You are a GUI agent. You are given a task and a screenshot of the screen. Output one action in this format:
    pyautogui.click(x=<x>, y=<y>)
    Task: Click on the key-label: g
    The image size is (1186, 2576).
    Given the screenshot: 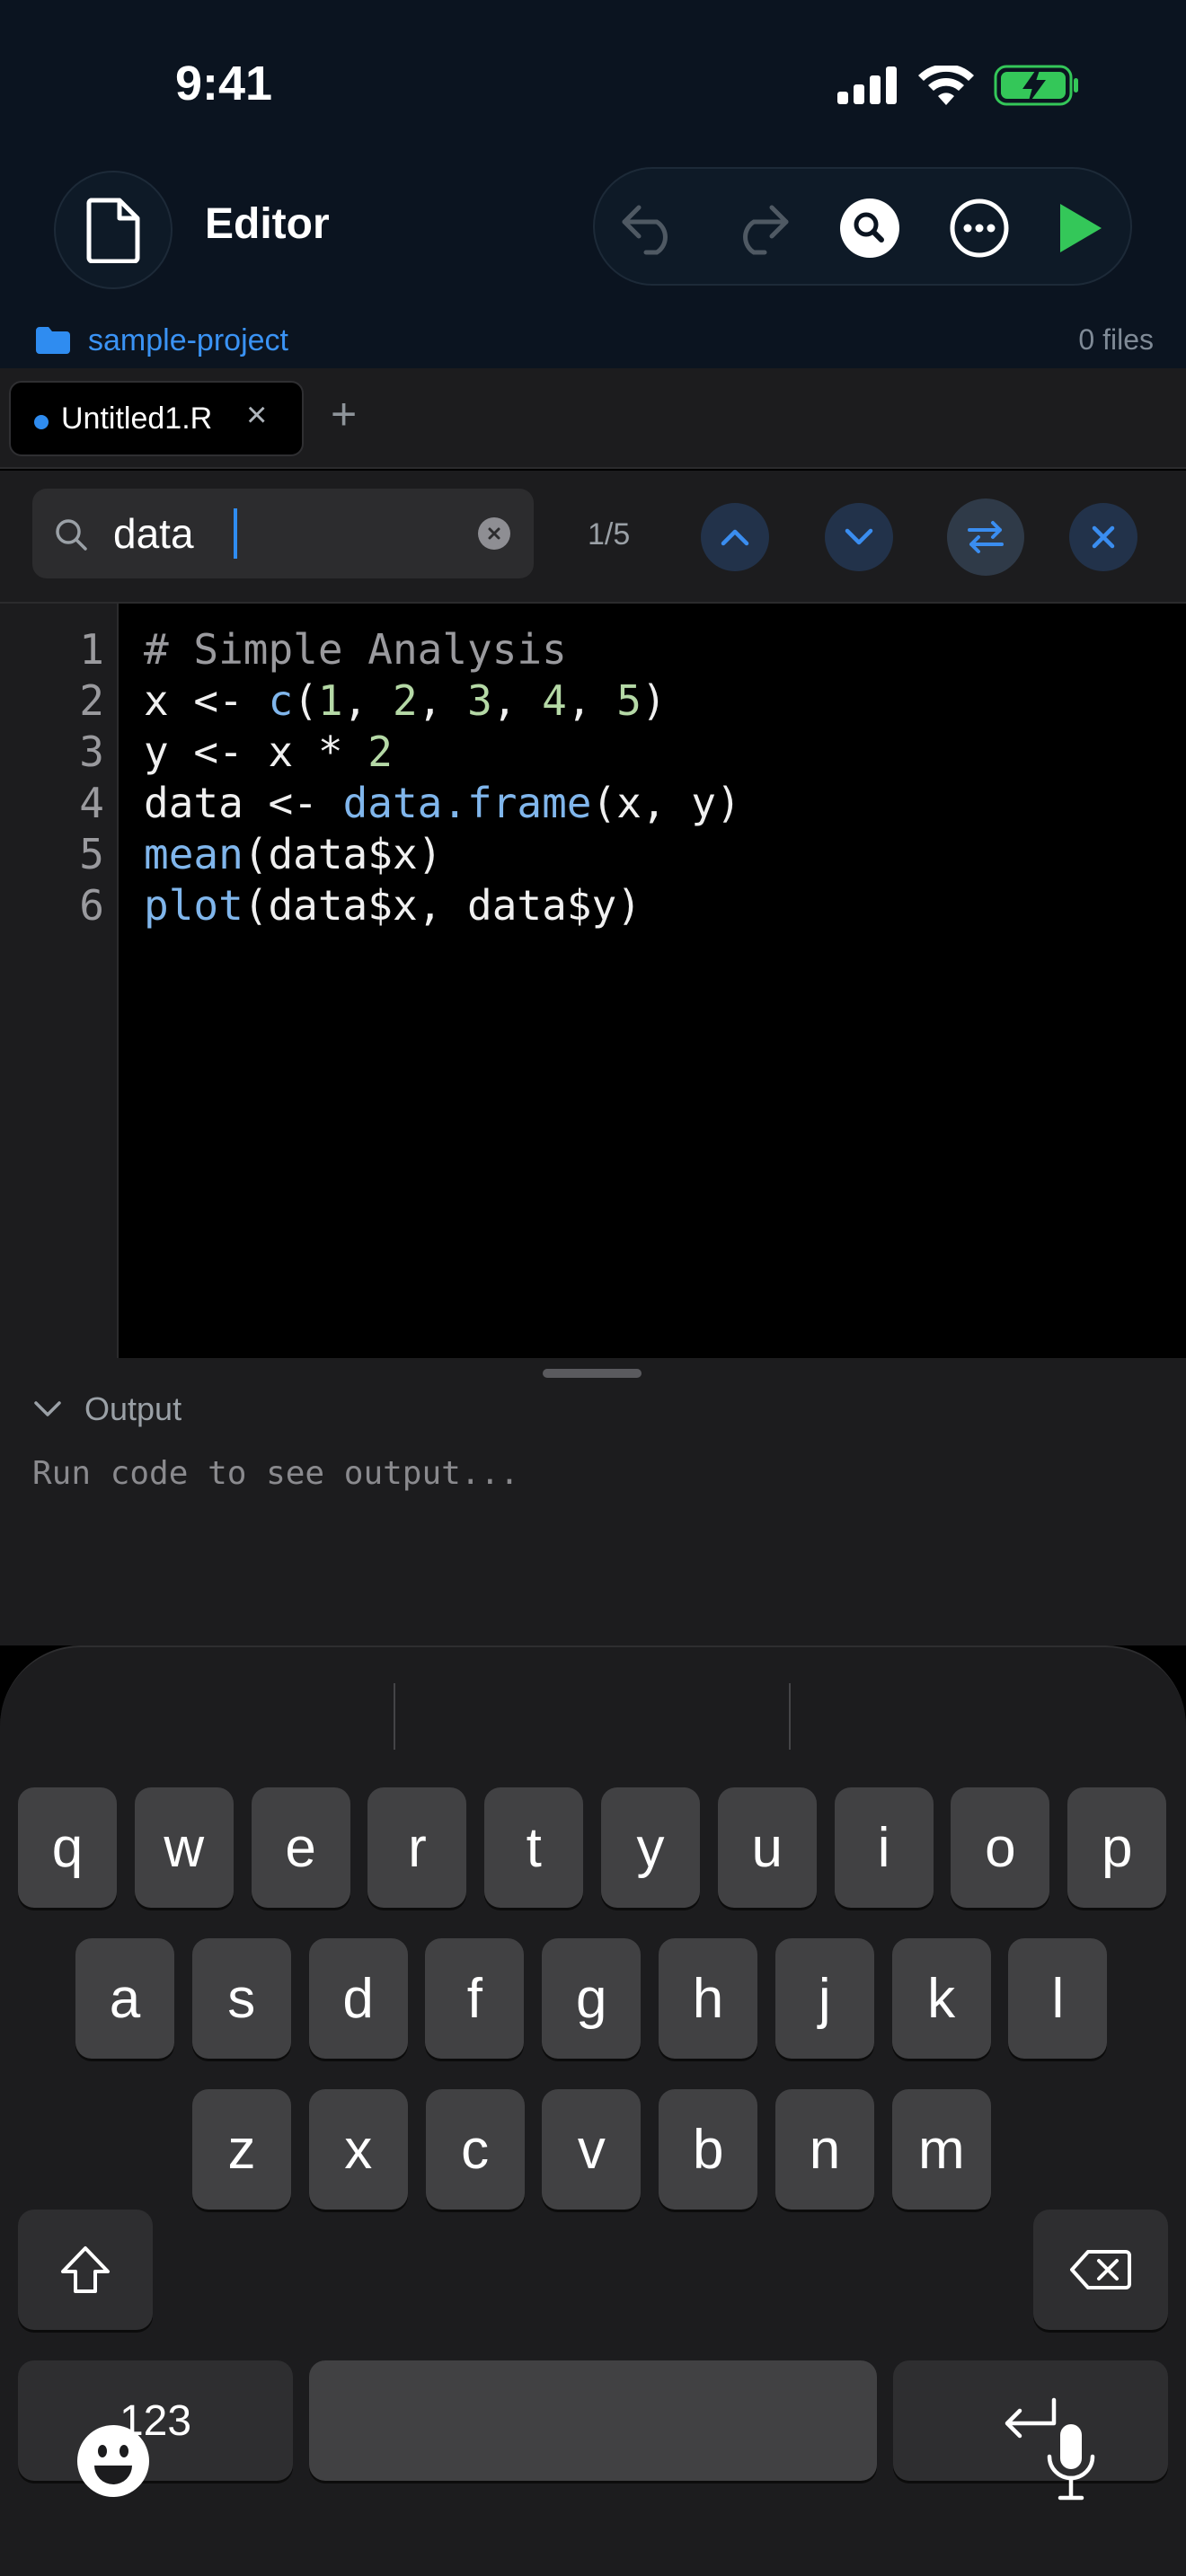 What is the action you would take?
    pyautogui.click(x=591, y=1999)
    